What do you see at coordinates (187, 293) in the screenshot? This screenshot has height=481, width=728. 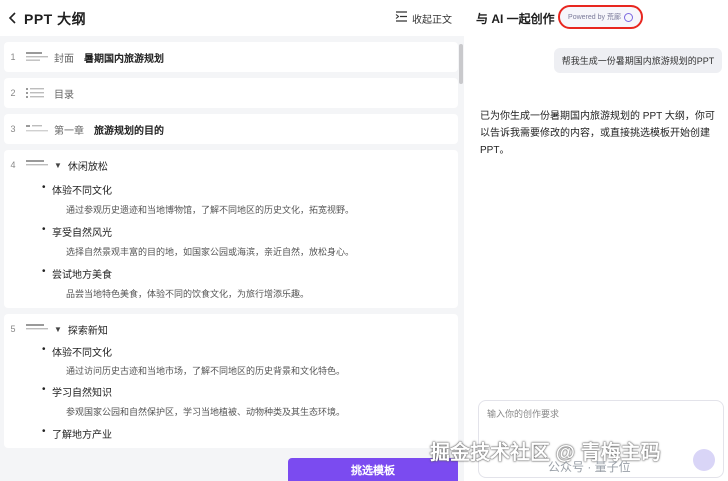 I see `bullet-description: 品尝当地特色美食，体验不同的饮食文化，为旅行增添乐趣。` at bounding box center [187, 293].